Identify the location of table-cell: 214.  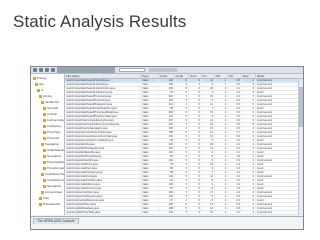
(167, 104).